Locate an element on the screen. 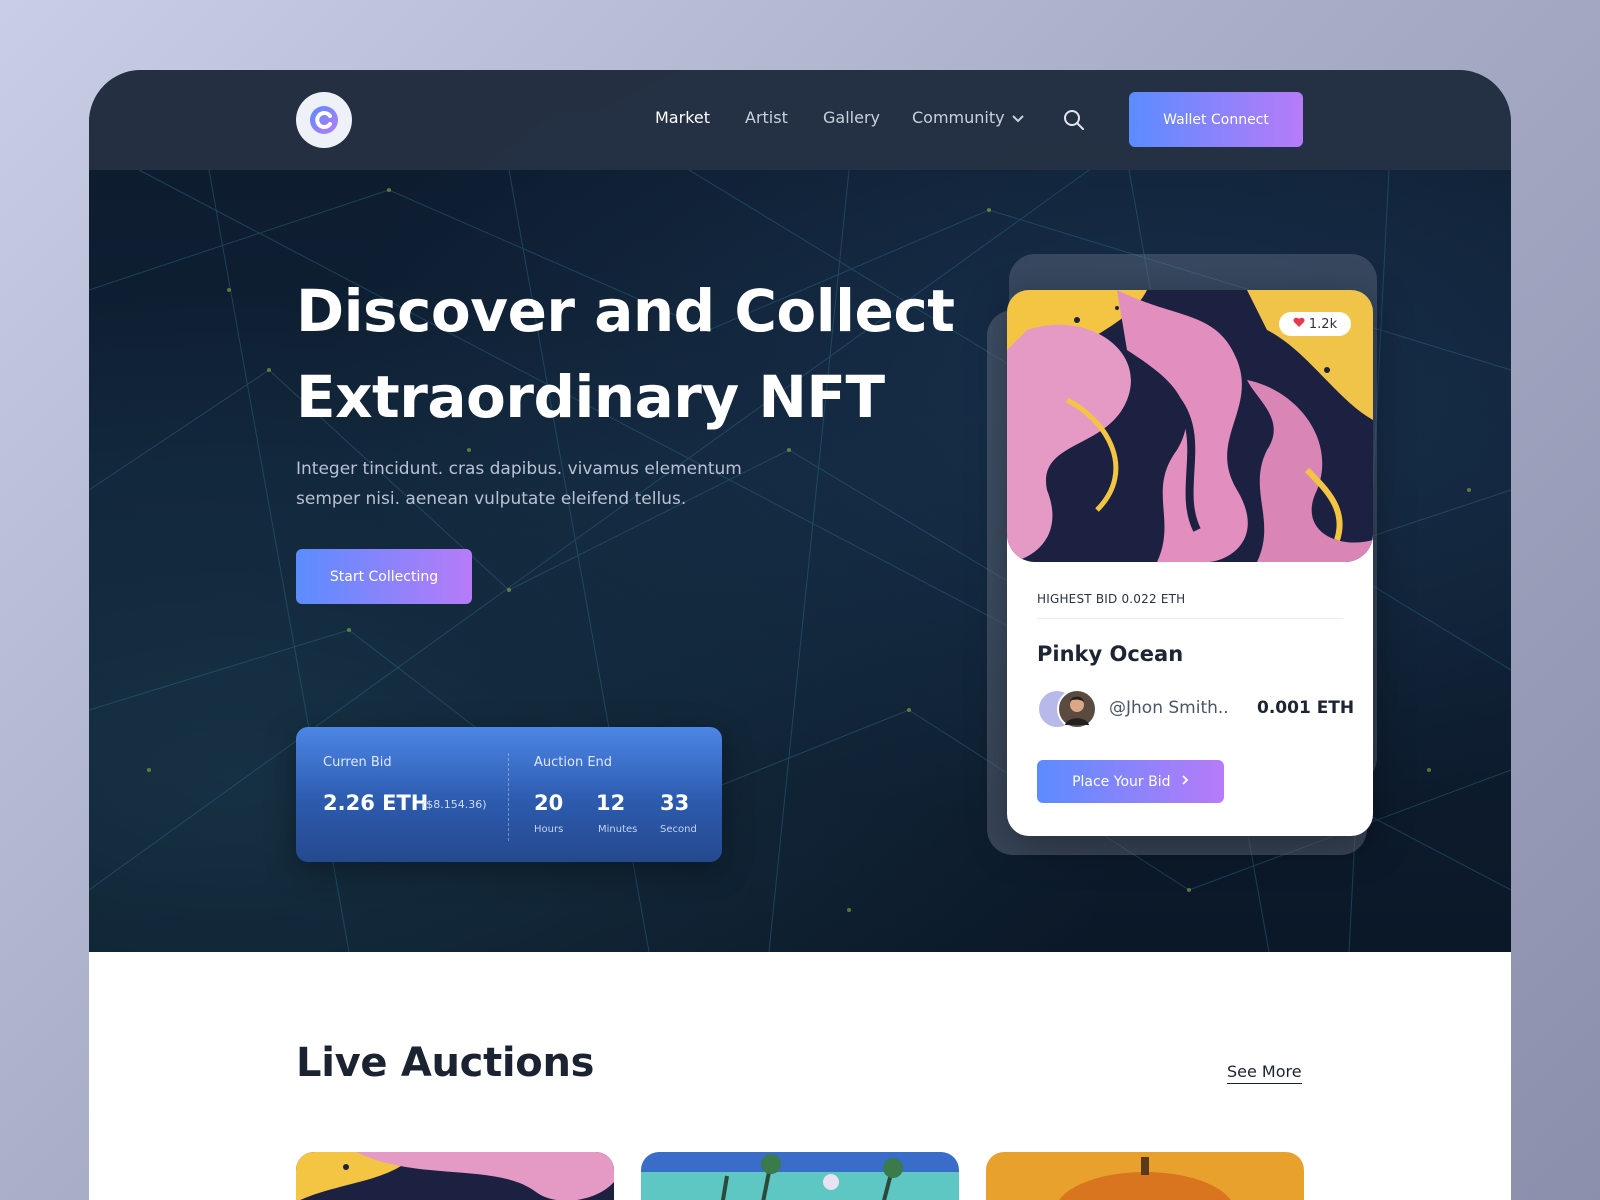 The image size is (1600, 1200). countdown-seconds: 33 is located at coordinates (675, 803).